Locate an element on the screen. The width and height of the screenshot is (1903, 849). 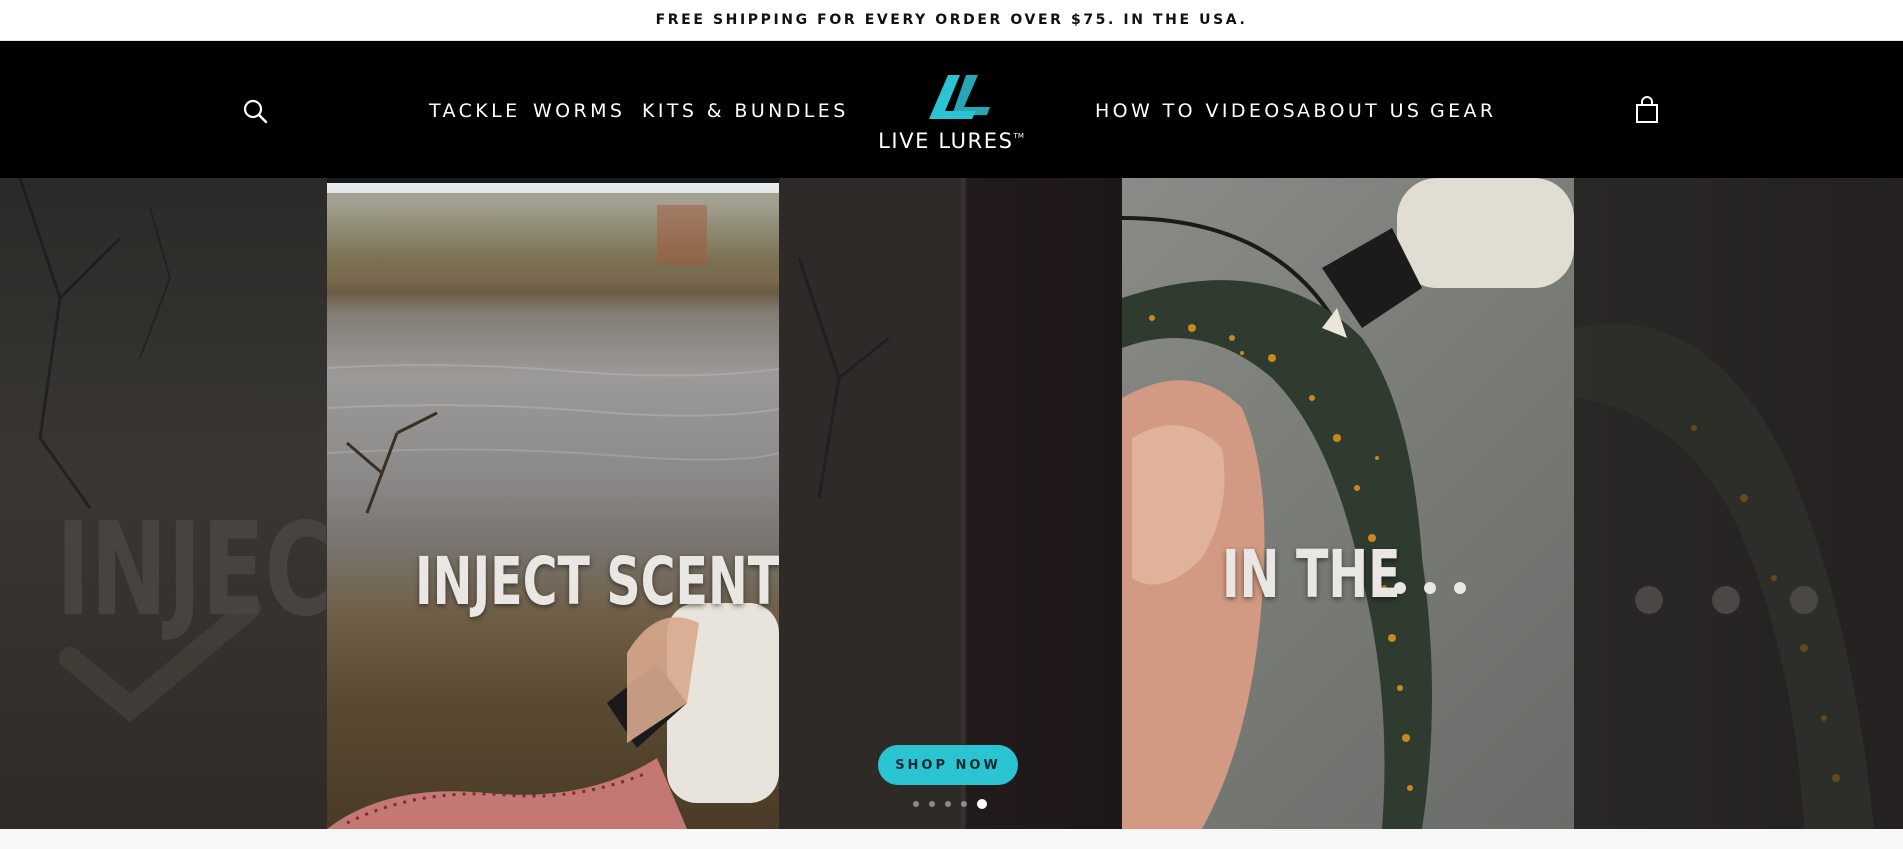
logo-text: LIVE LURESTM is located at coordinates (951, 141).